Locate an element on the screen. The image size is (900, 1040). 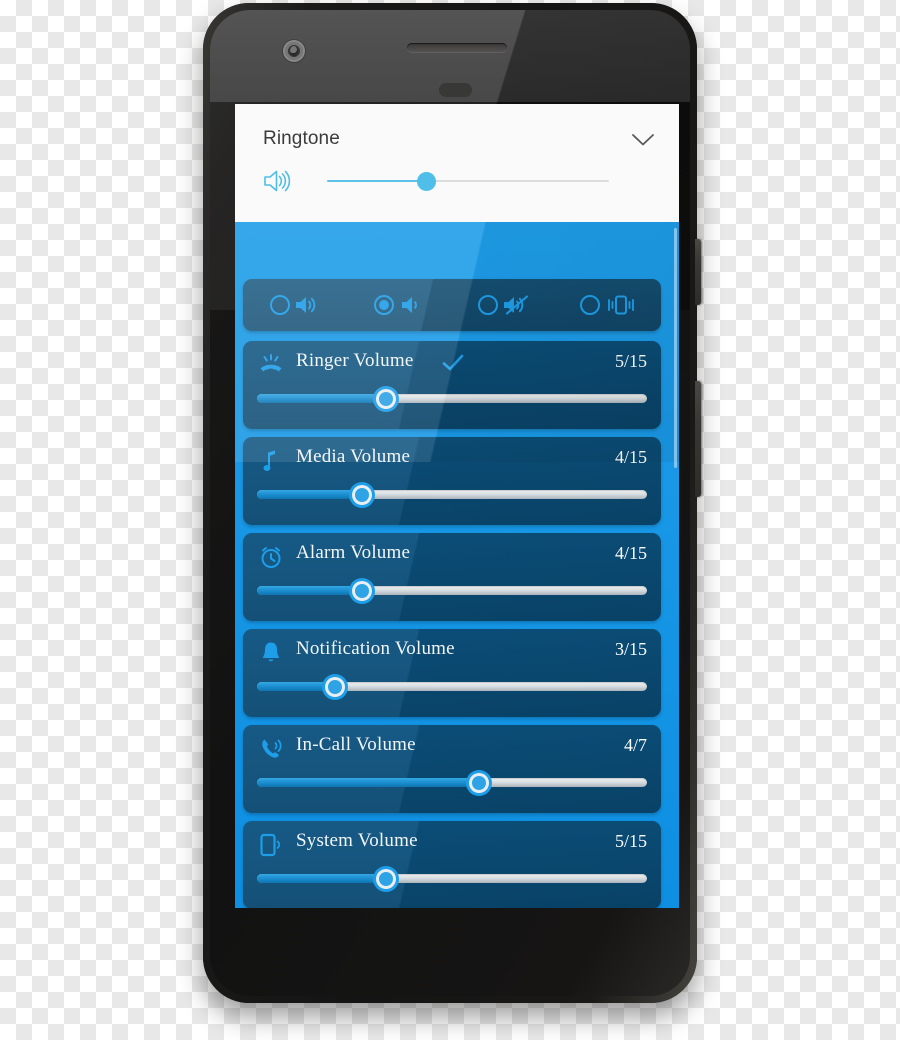
check-icon is located at coordinates (453, 363).